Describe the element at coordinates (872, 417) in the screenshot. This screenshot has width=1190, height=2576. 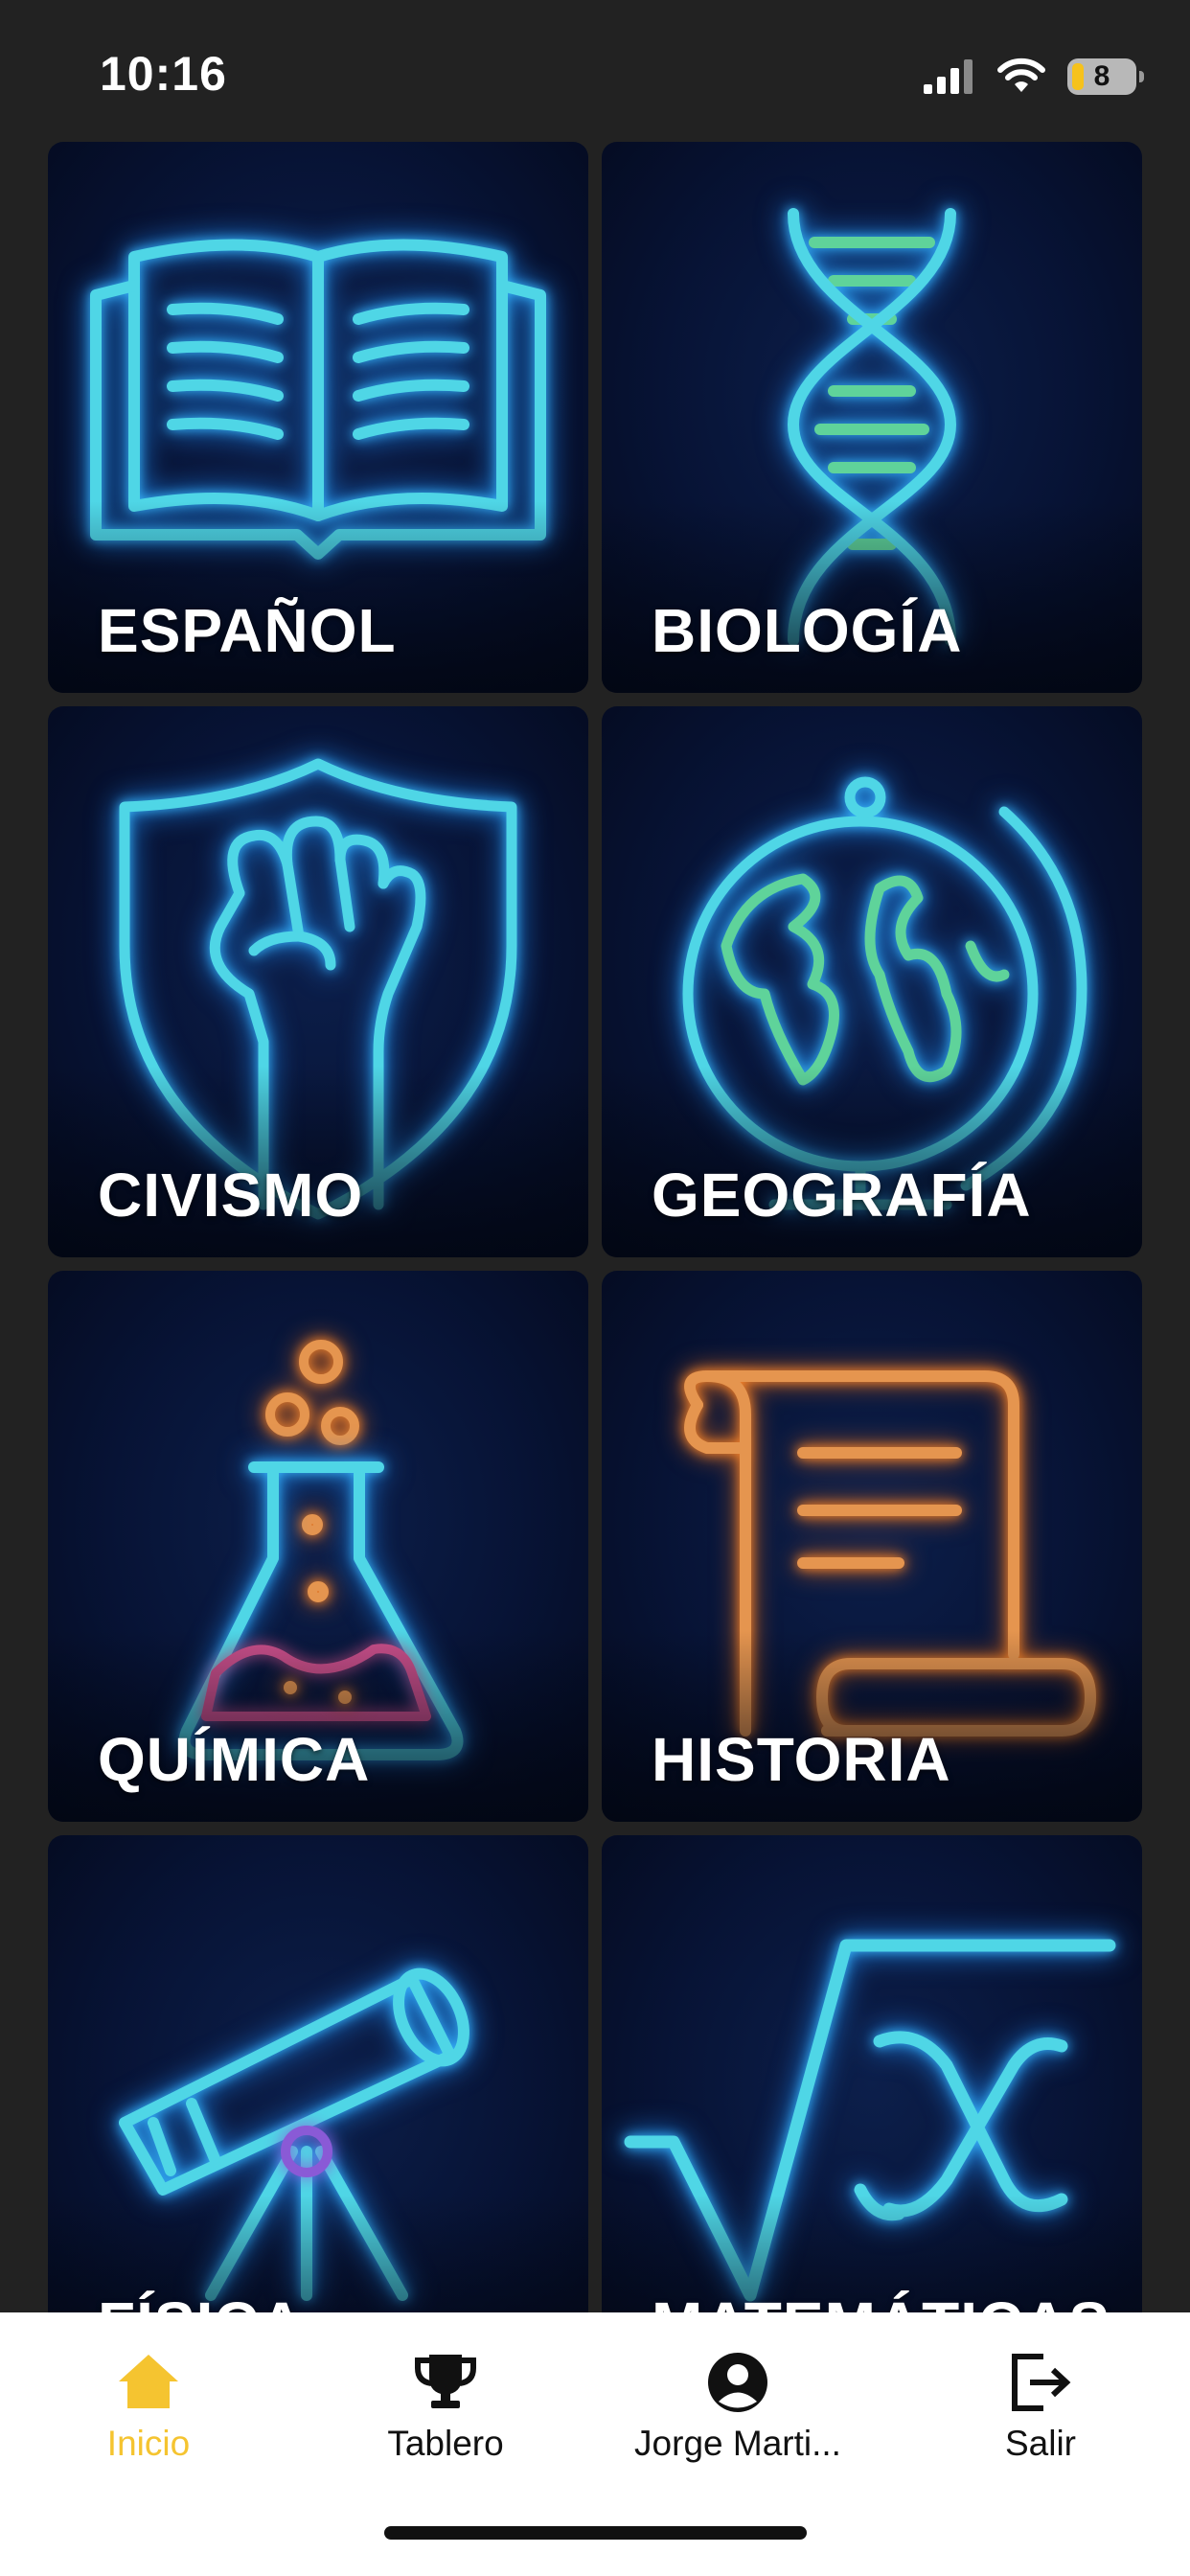
I see `subject-card-biologia: BIOLOGÍA` at that location.